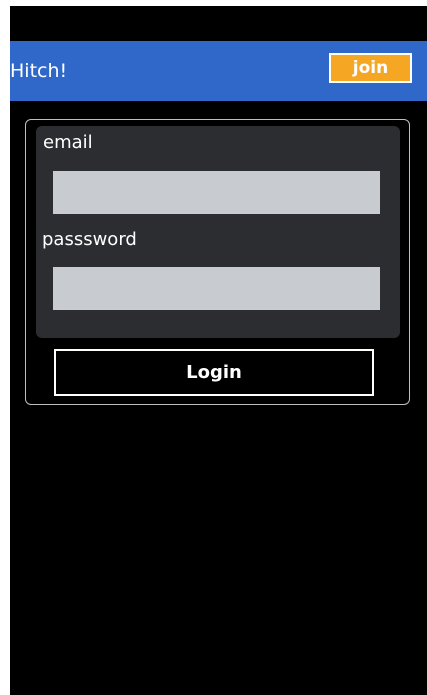 The image size is (427, 695). Describe the element at coordinates (216, 192) in the screenshot. I see `email-field` at that location.